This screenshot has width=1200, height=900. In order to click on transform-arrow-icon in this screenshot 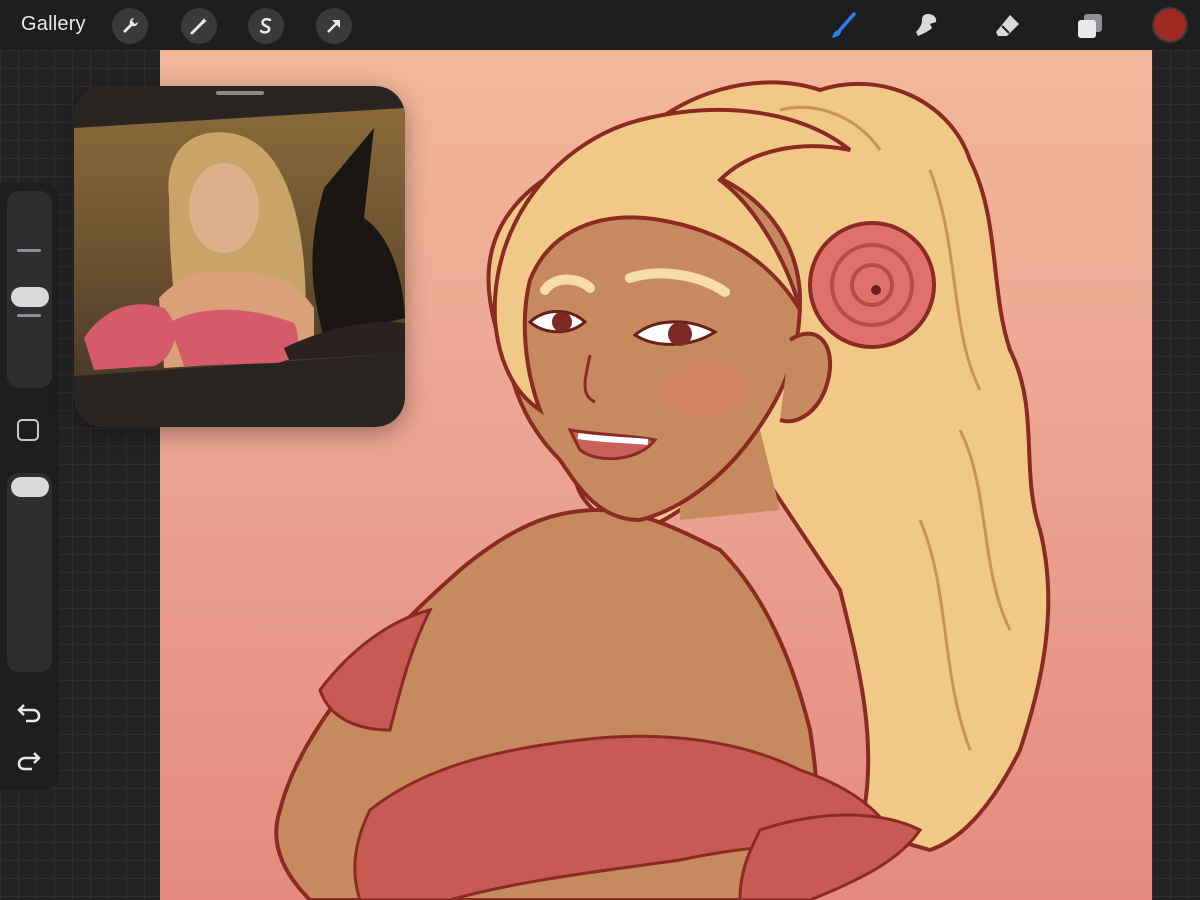, I will do `click(334, 26)`.